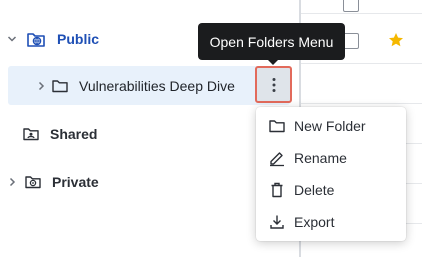 This screenshot has width=422, height=257. Describe the element at coordinates (396, 40) in the screenshot. I see `favorite-star-icon` at that location.